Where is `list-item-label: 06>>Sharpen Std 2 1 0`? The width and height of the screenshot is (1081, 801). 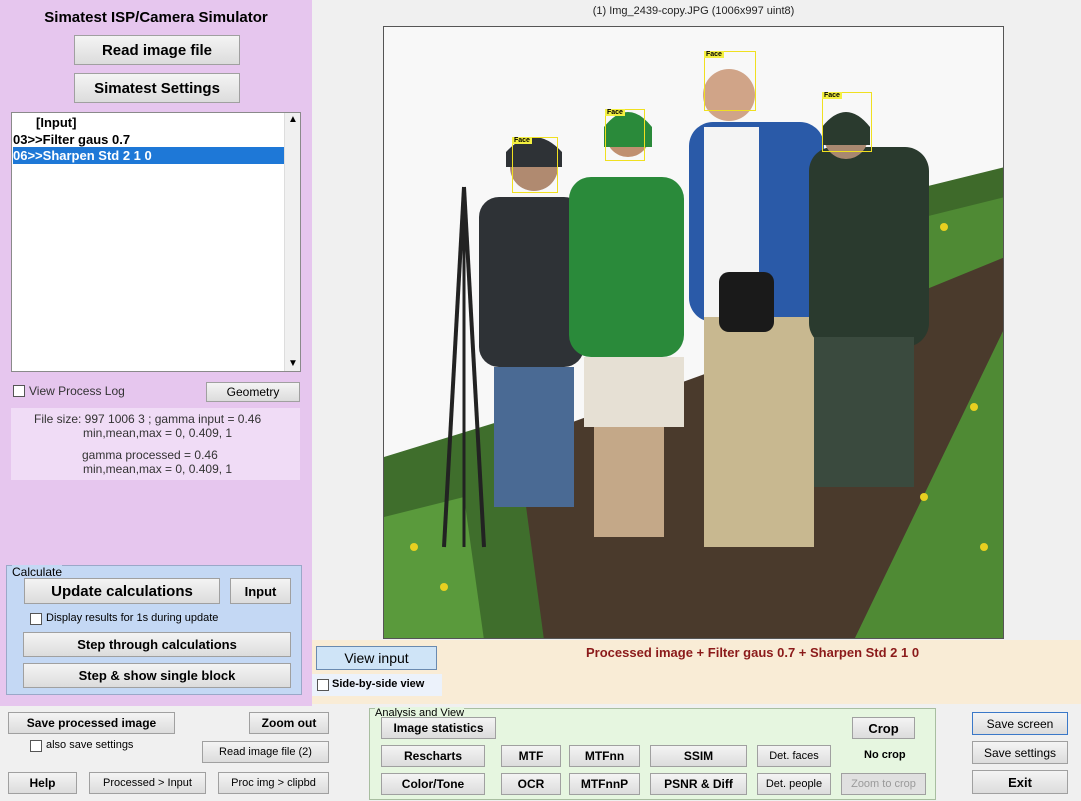
list-item-label: 06>>Sharpen Std 2 1 0 is located at coordinates (82, 155).